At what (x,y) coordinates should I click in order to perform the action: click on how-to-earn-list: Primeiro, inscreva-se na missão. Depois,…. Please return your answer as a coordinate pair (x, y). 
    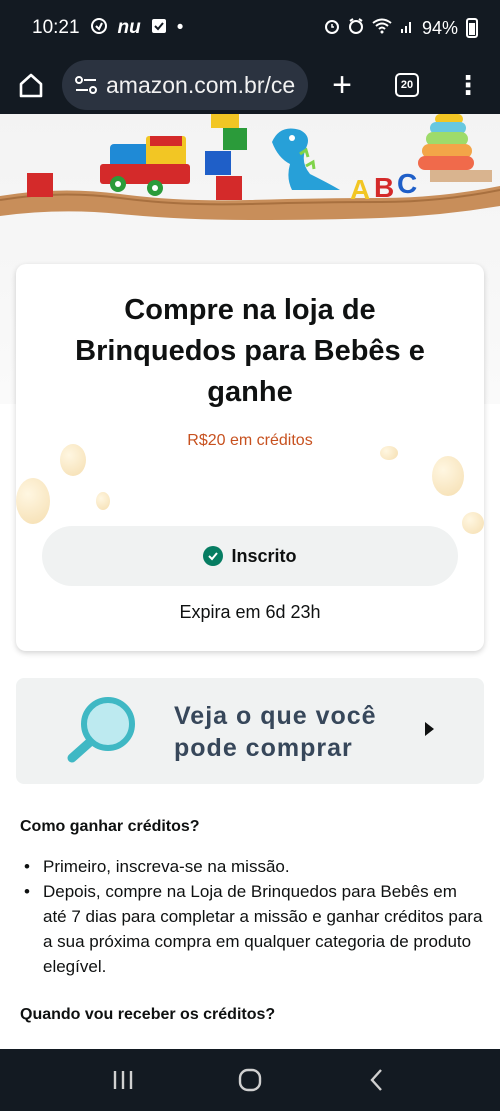
    Looking at the image, I should click on (252, 916).